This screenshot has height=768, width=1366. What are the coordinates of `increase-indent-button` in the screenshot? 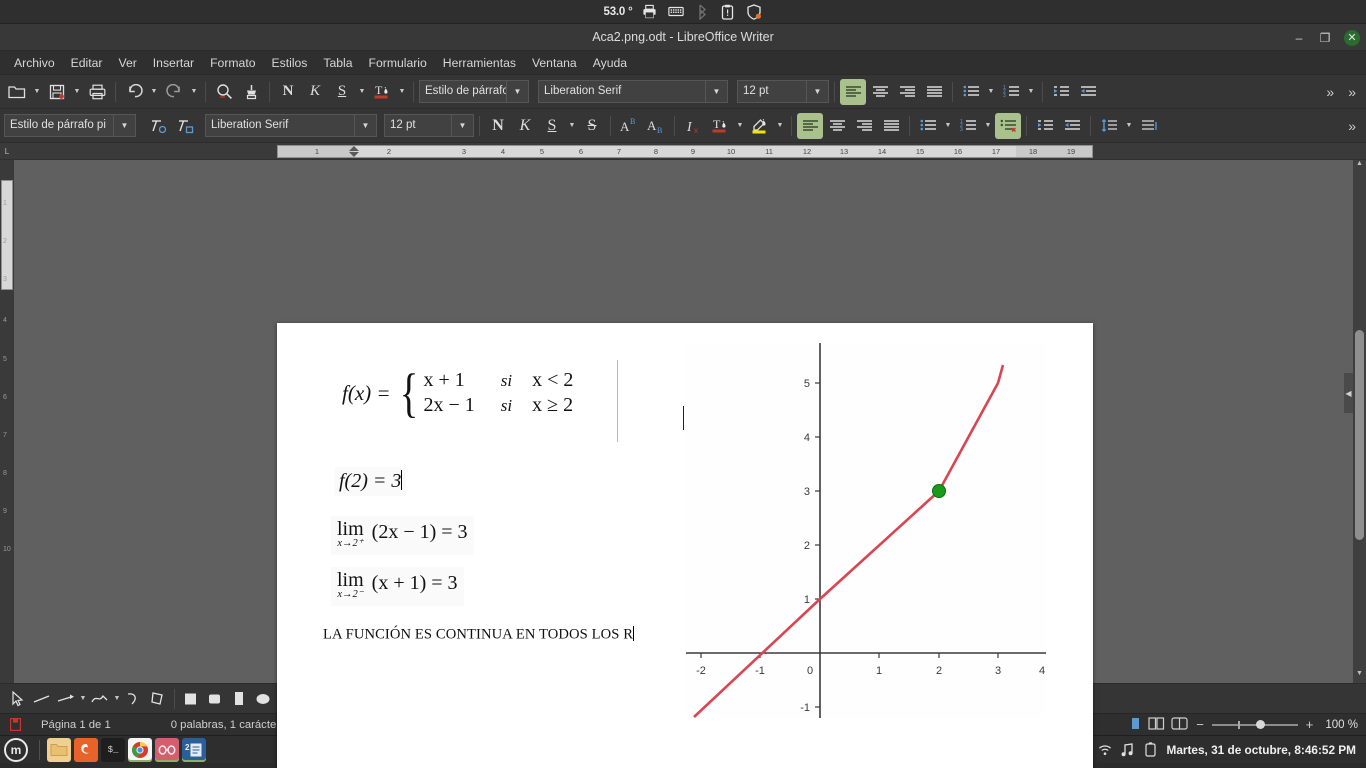 It's located at (1061, 92).